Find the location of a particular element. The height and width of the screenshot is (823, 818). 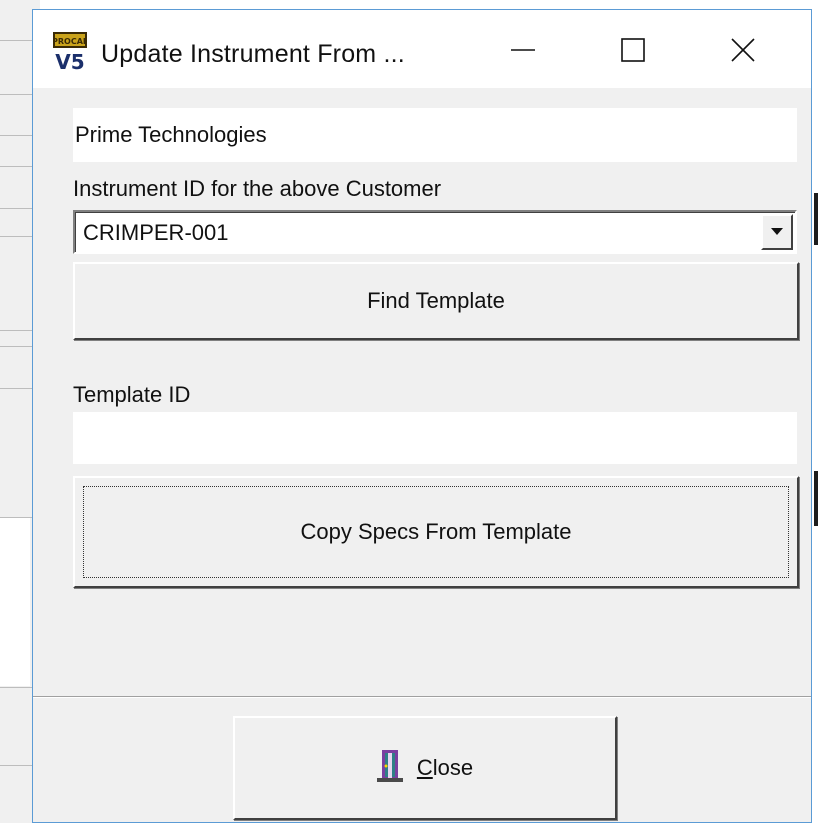

close-accelerator: C is located at coordinates (424, 767).